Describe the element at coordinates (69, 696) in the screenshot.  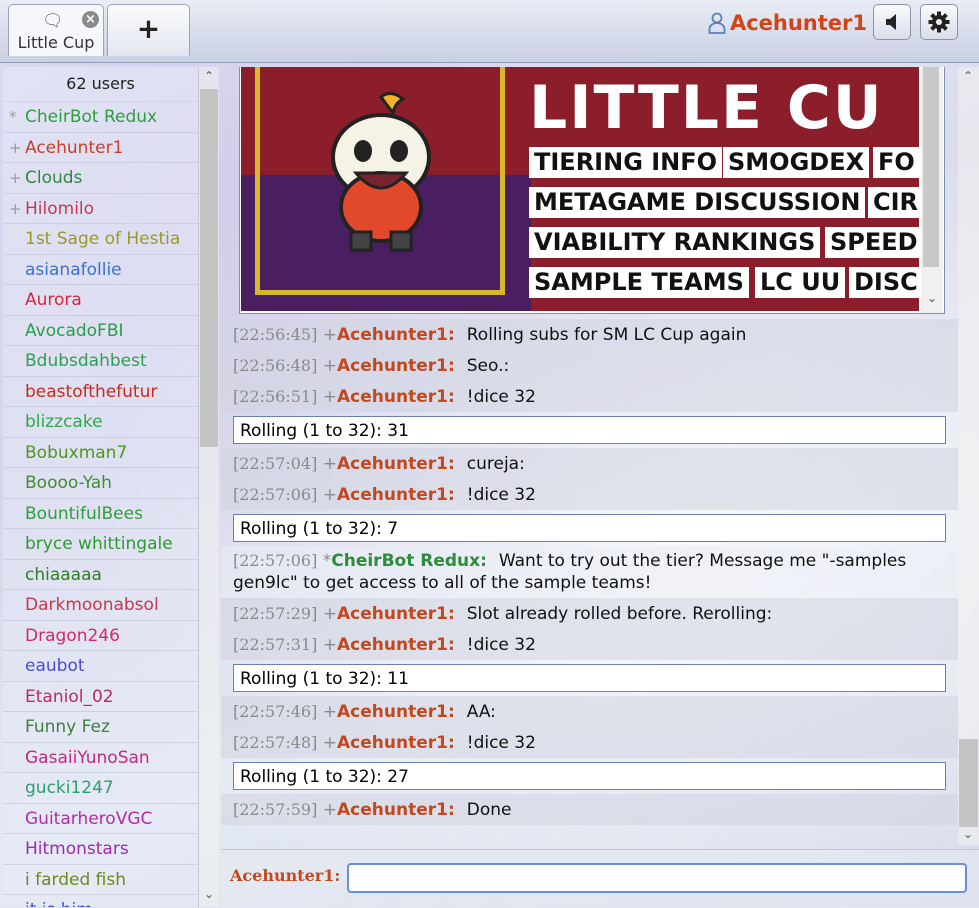
I see `user-name: Etaniol_02` at that location.